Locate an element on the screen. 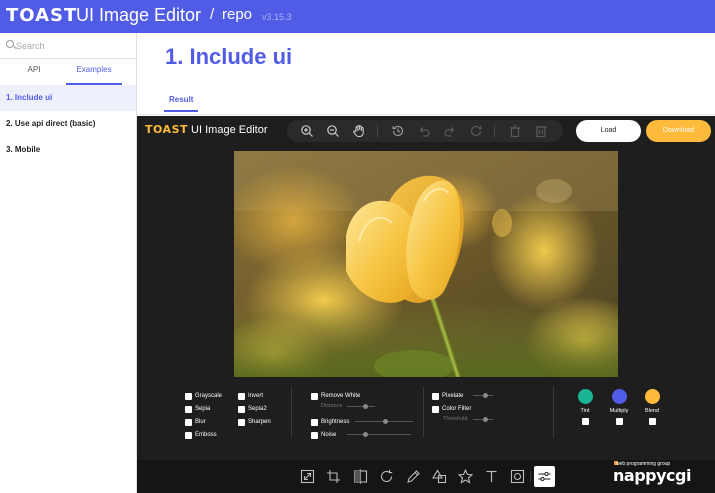  crop-icon is located at coordinates (333, 476).